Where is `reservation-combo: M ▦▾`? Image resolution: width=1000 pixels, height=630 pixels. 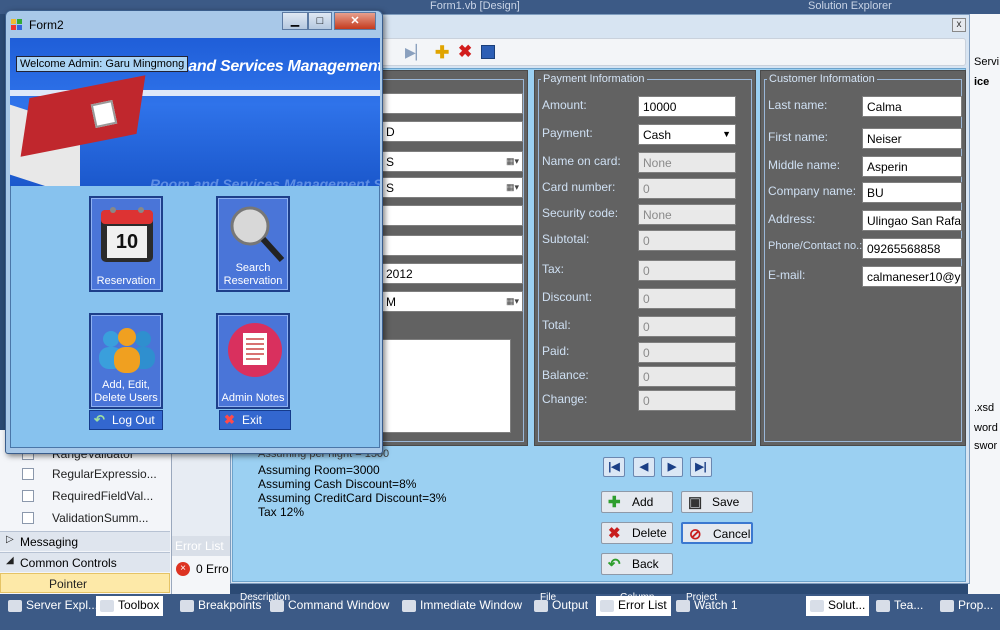 reservation-combo: M ▦▾ is located at coordinates (452, 301).